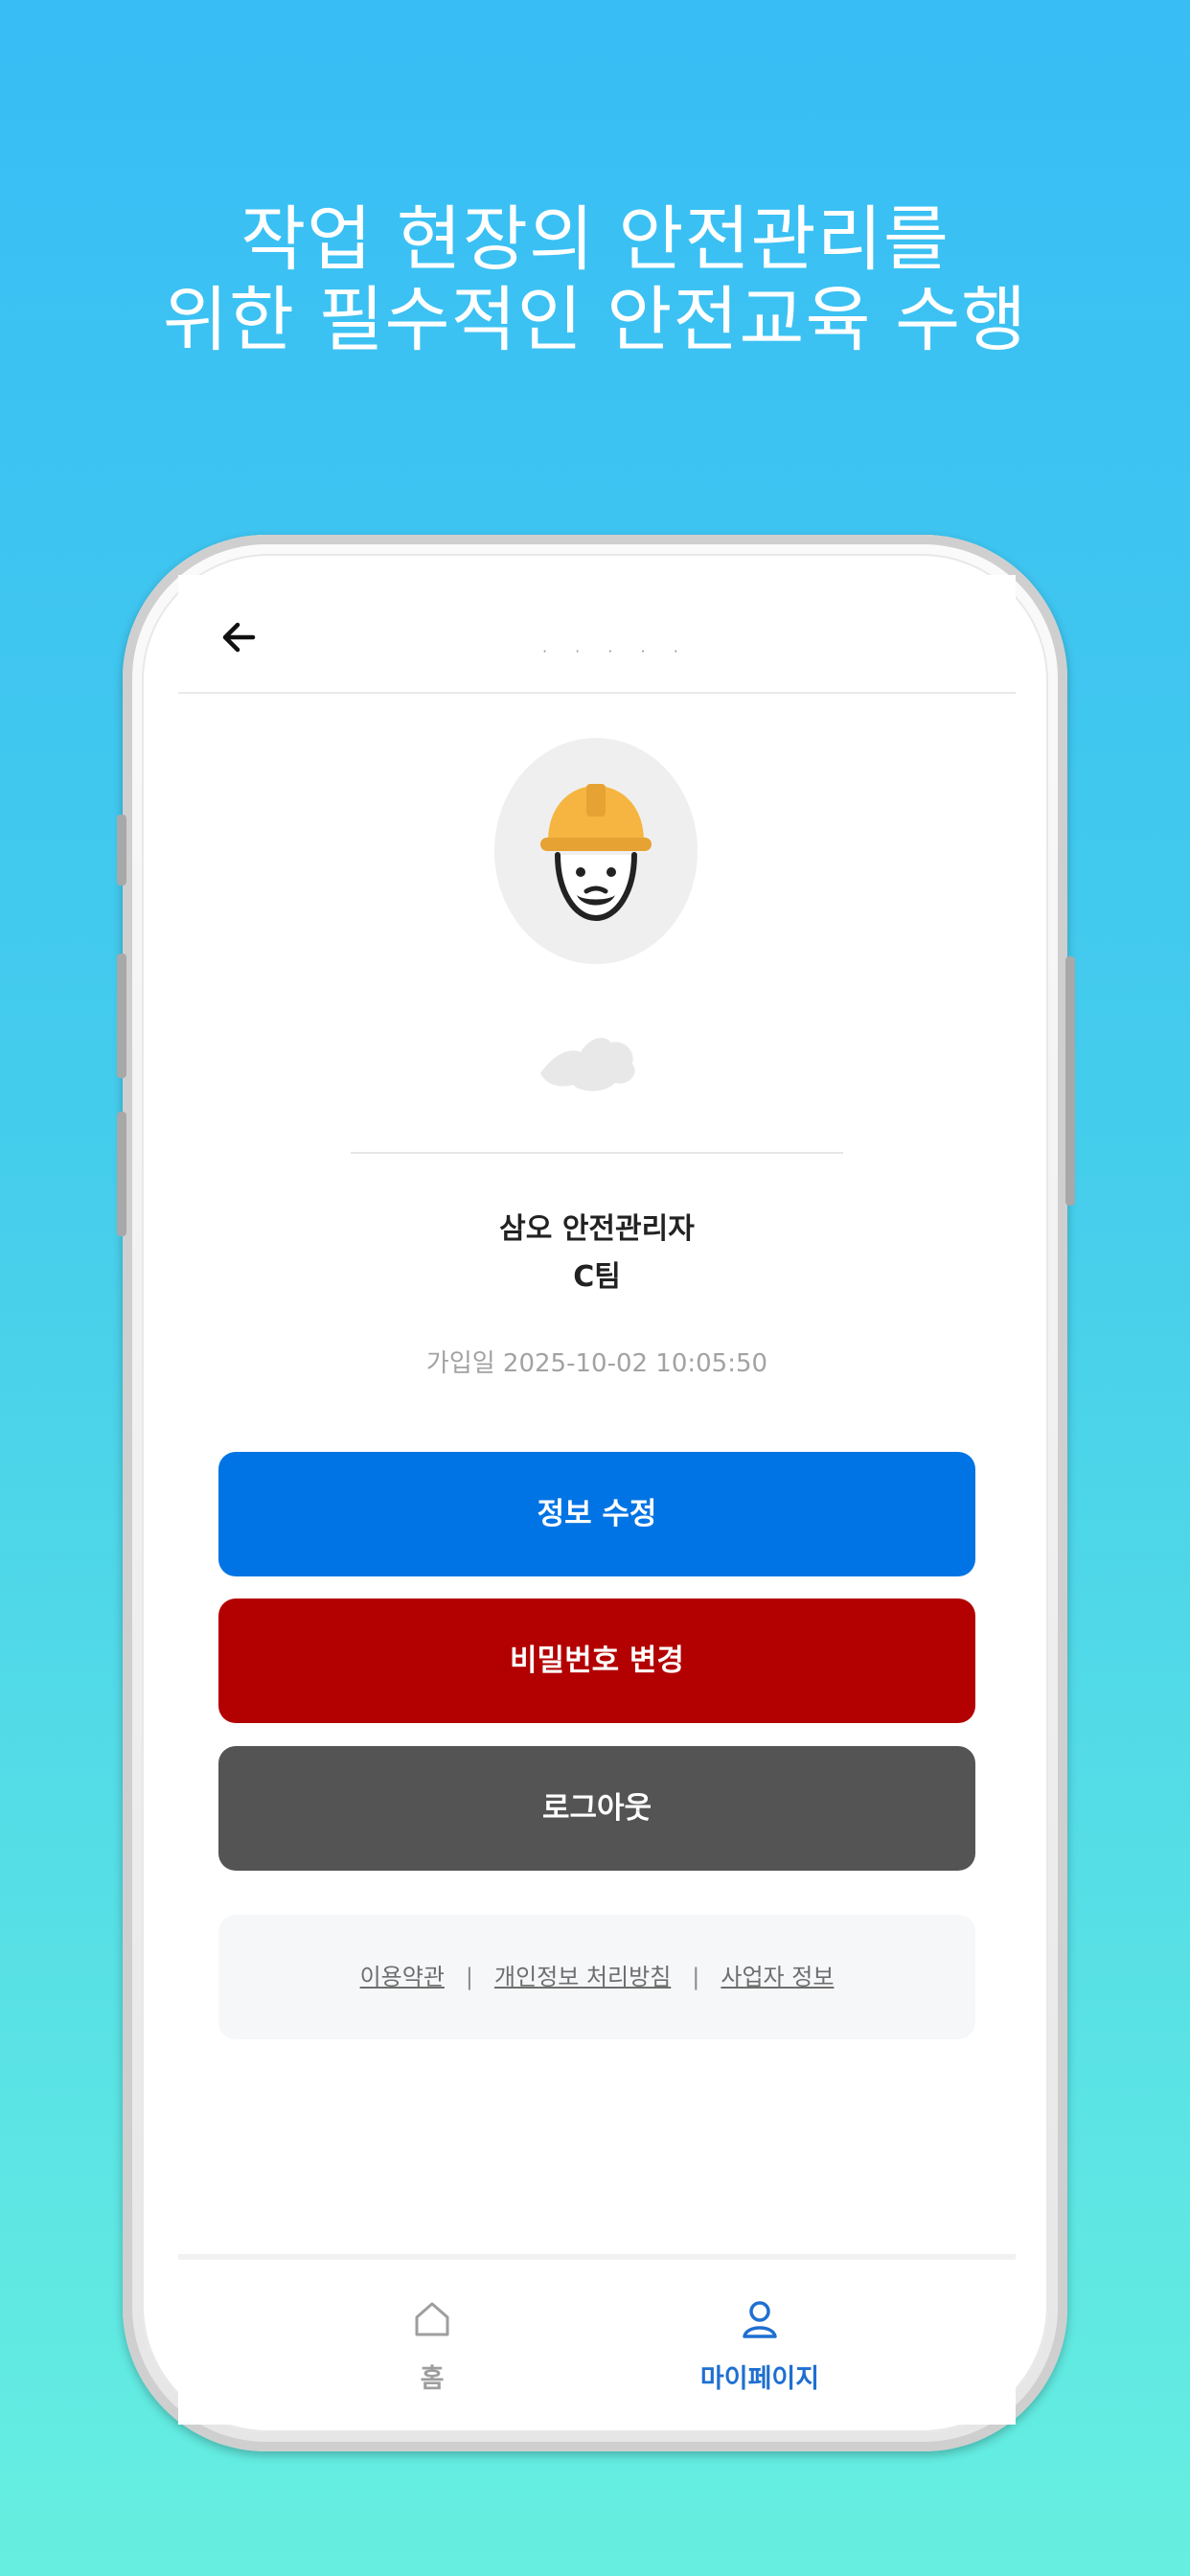 The height and width of the screenshot is (2576, 1190). Describe the element at coordinates (596, 1364) in the screenshot. I see `join-date: 가입일 2025-10-02 10:05:50` at that location.